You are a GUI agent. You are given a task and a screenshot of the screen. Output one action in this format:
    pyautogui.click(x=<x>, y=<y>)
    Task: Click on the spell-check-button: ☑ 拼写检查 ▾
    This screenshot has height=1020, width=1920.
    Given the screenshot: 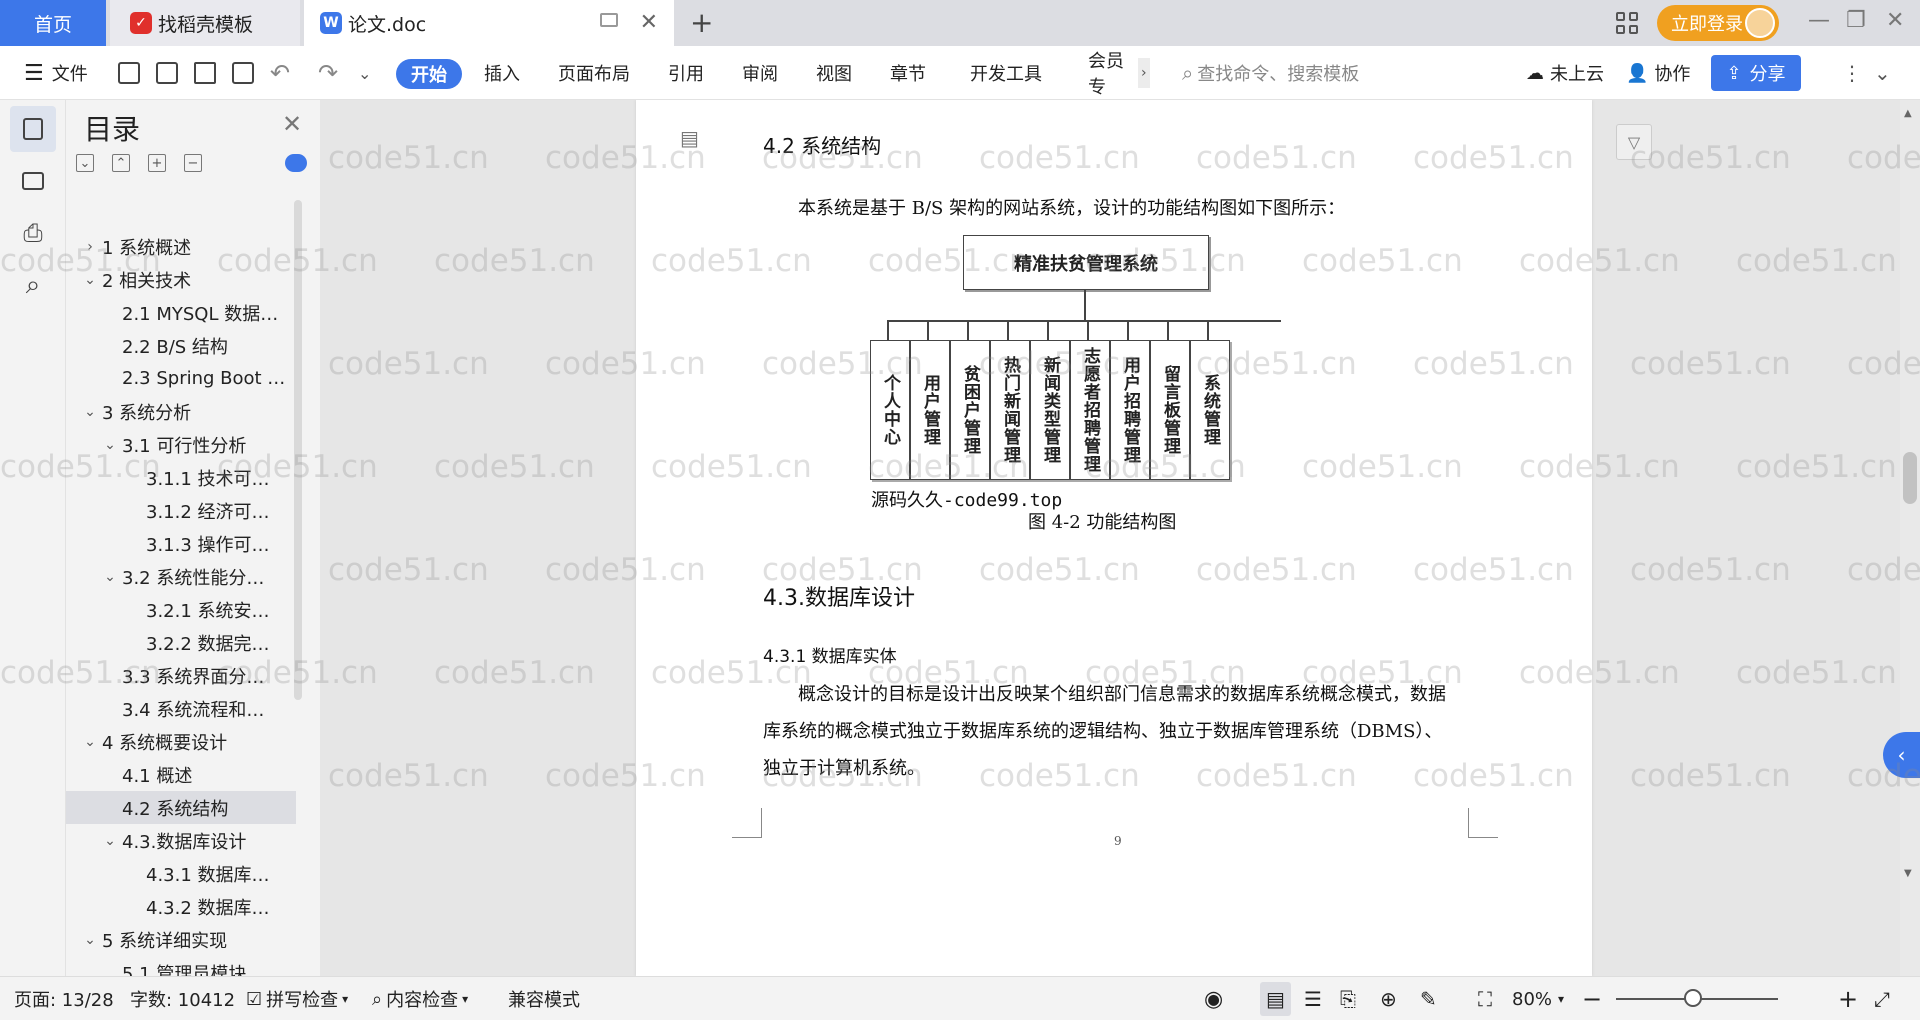 What is the action you would take?
    pyautogui.click(x=297, y=998)
    